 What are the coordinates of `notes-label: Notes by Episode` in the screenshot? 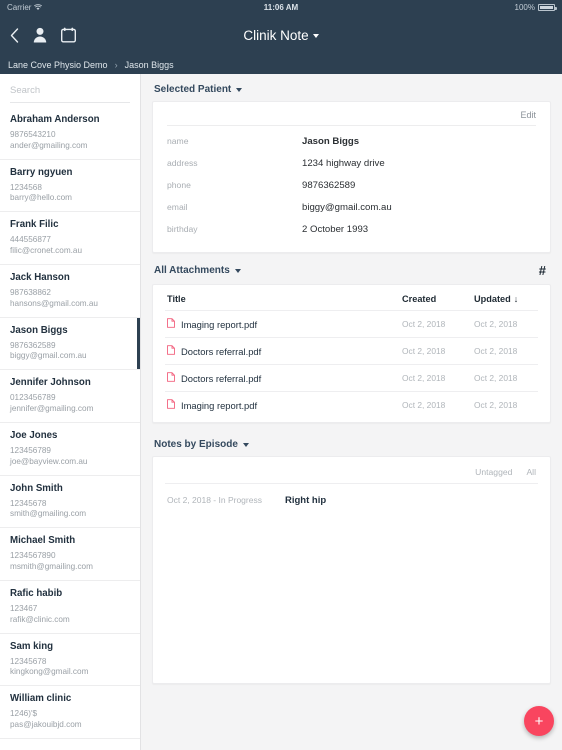 It's located at (196, 444).